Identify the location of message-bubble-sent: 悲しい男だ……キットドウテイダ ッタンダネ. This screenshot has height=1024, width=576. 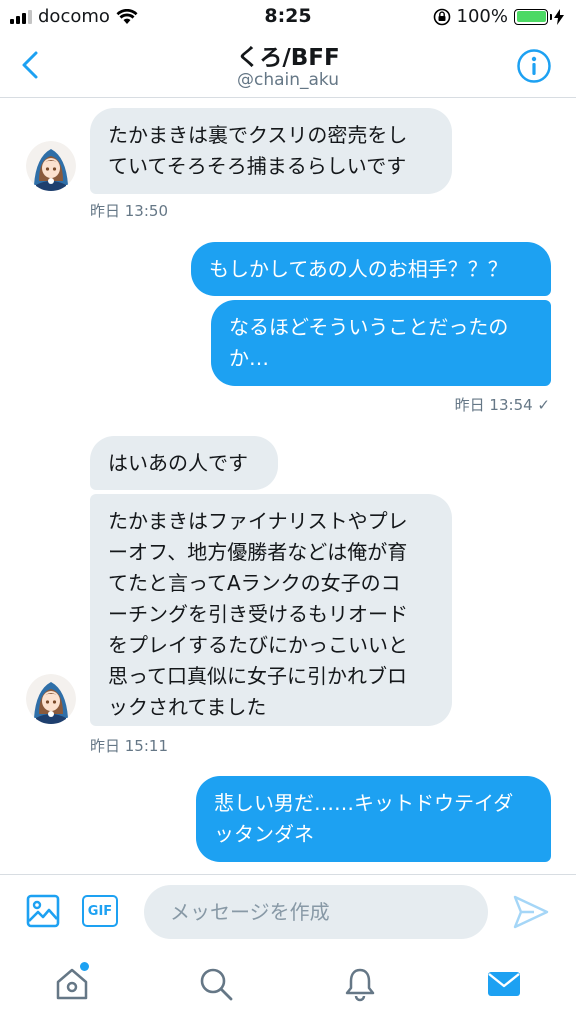
(373, 819).